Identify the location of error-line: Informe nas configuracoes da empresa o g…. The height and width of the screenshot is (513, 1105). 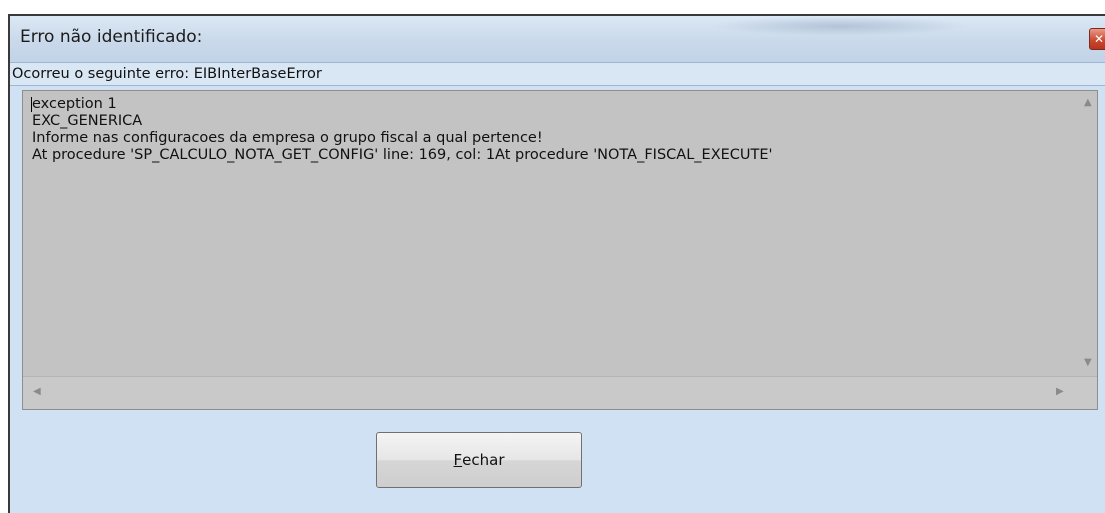
(287, 138).